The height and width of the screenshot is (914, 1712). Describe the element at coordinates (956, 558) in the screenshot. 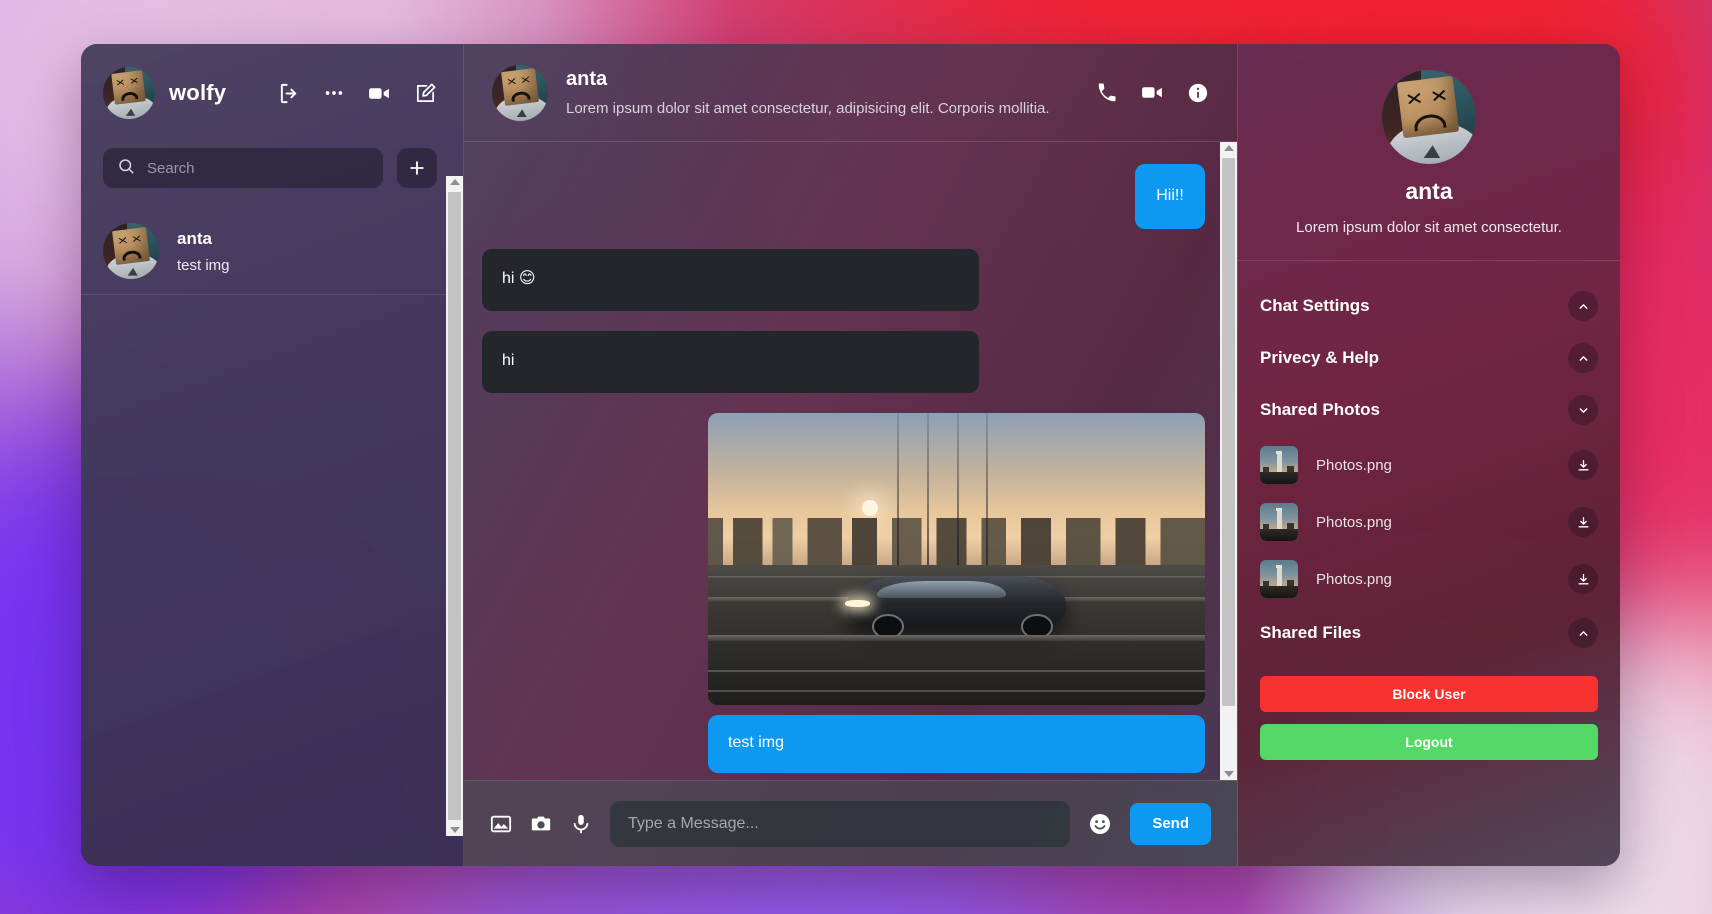

I see `message-image` at that location.